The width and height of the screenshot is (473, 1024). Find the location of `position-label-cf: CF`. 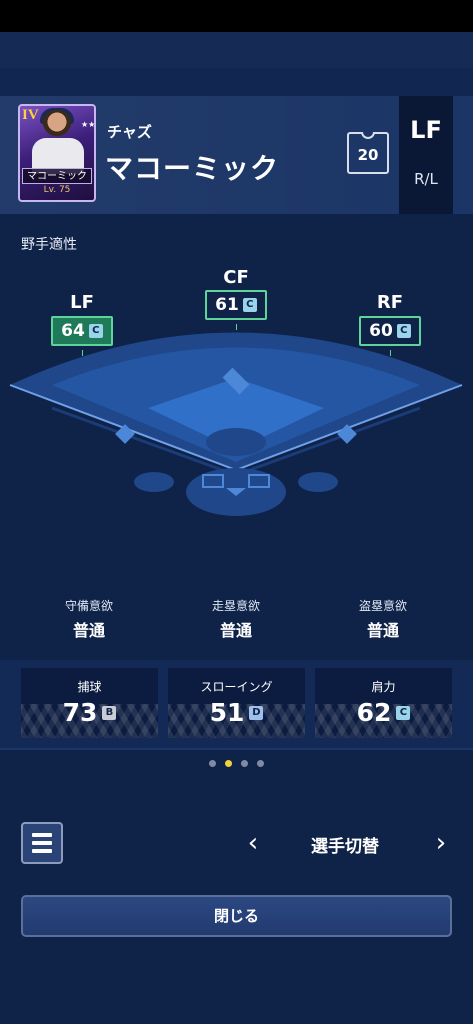

position-label-cf: CF is located at coordinates (236, 277).